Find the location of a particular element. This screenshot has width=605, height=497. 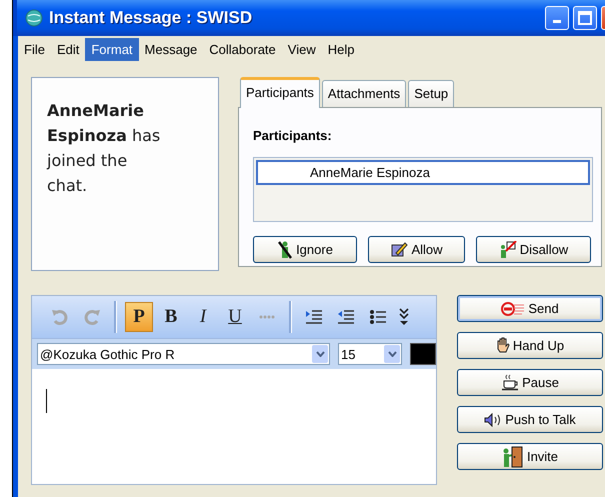

participant-action-button: Disallow is located at coordinates (533, 249).